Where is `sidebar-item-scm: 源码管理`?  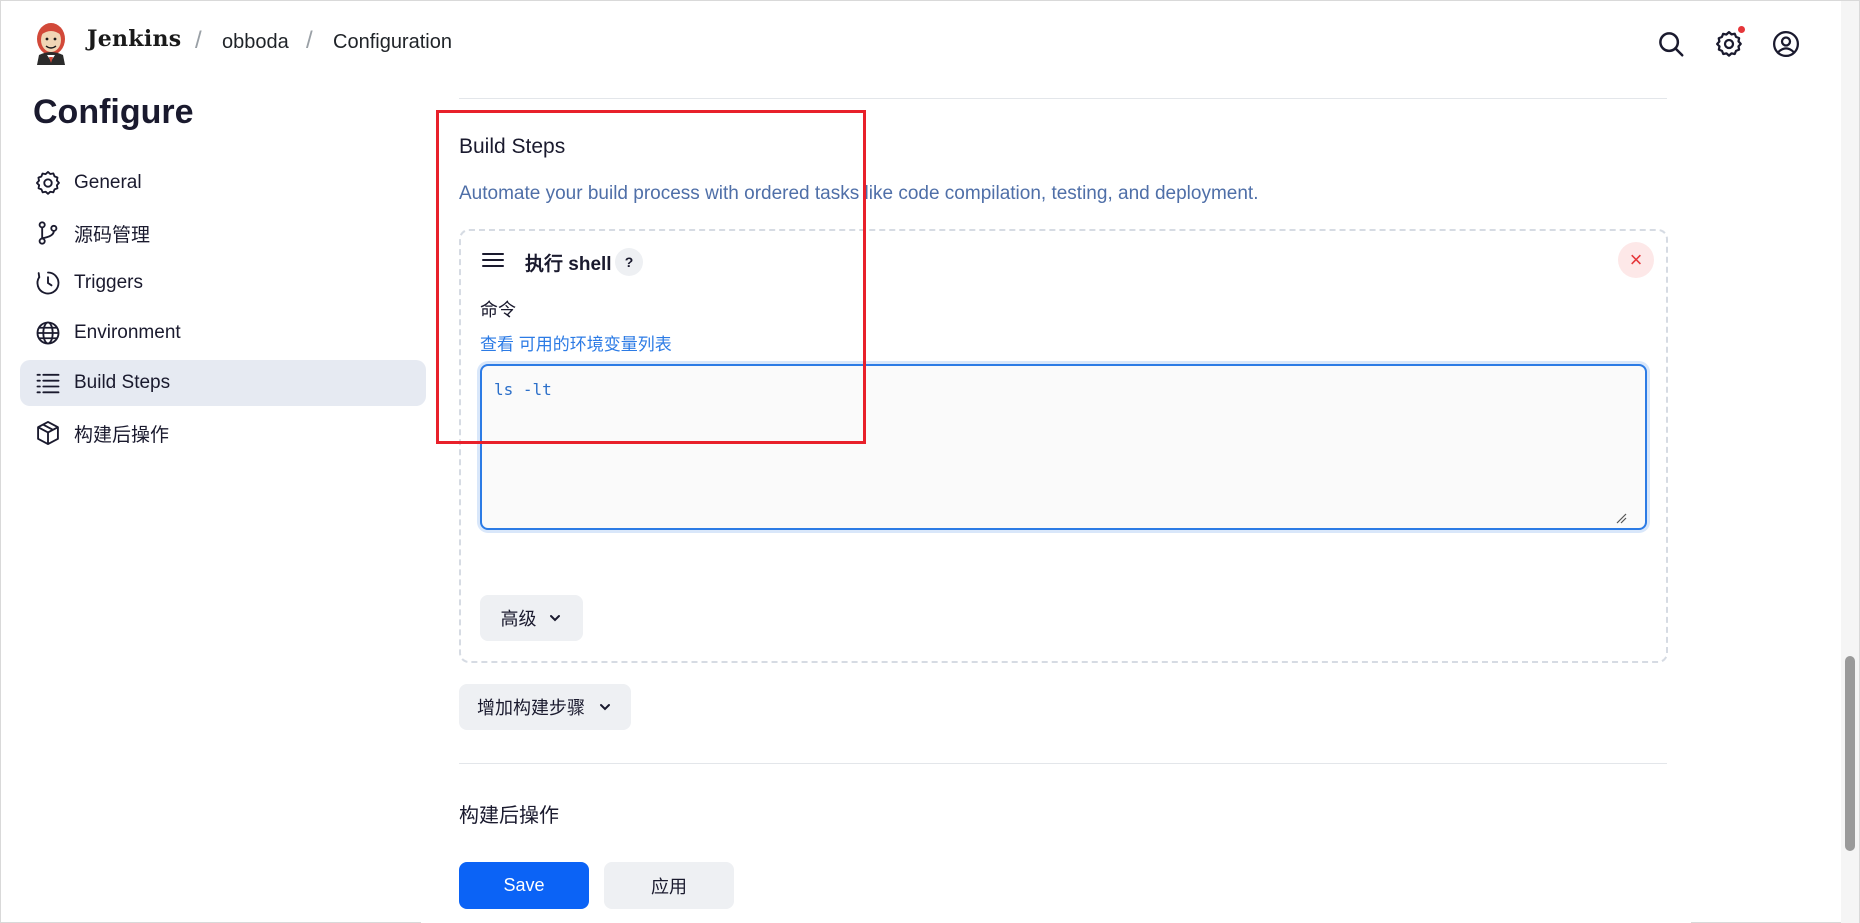
sidebar-item-scm: 源码管理 is located at coordinates (223, 233).